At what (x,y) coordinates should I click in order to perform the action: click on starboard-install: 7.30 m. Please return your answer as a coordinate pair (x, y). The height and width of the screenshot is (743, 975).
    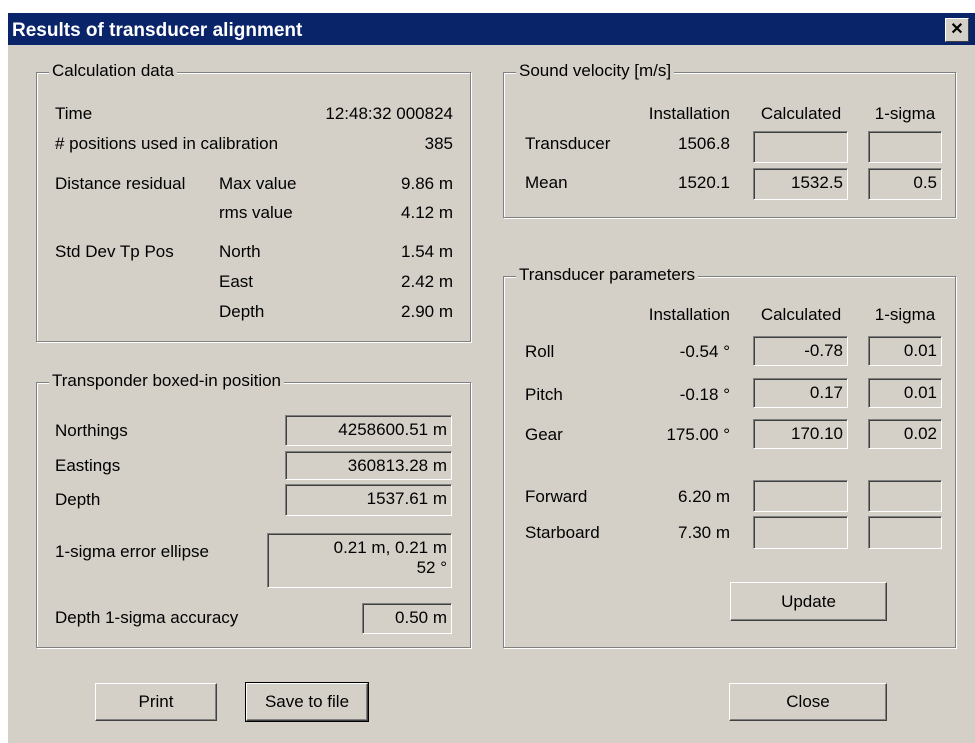
    Looking at the image, I should click on (704, 532).